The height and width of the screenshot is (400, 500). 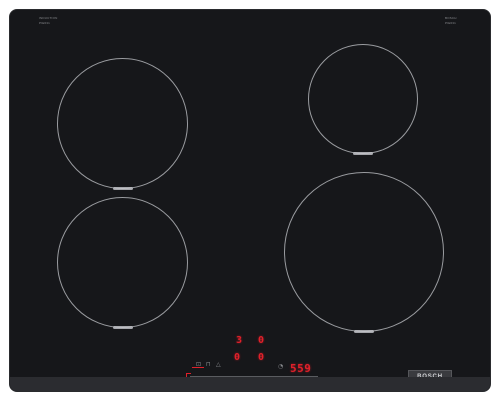 What do you see at coordinates (208, 365) in the screenshot?
I see `wipe-protection-icon: ⊓` at bounding box center [208, 365].